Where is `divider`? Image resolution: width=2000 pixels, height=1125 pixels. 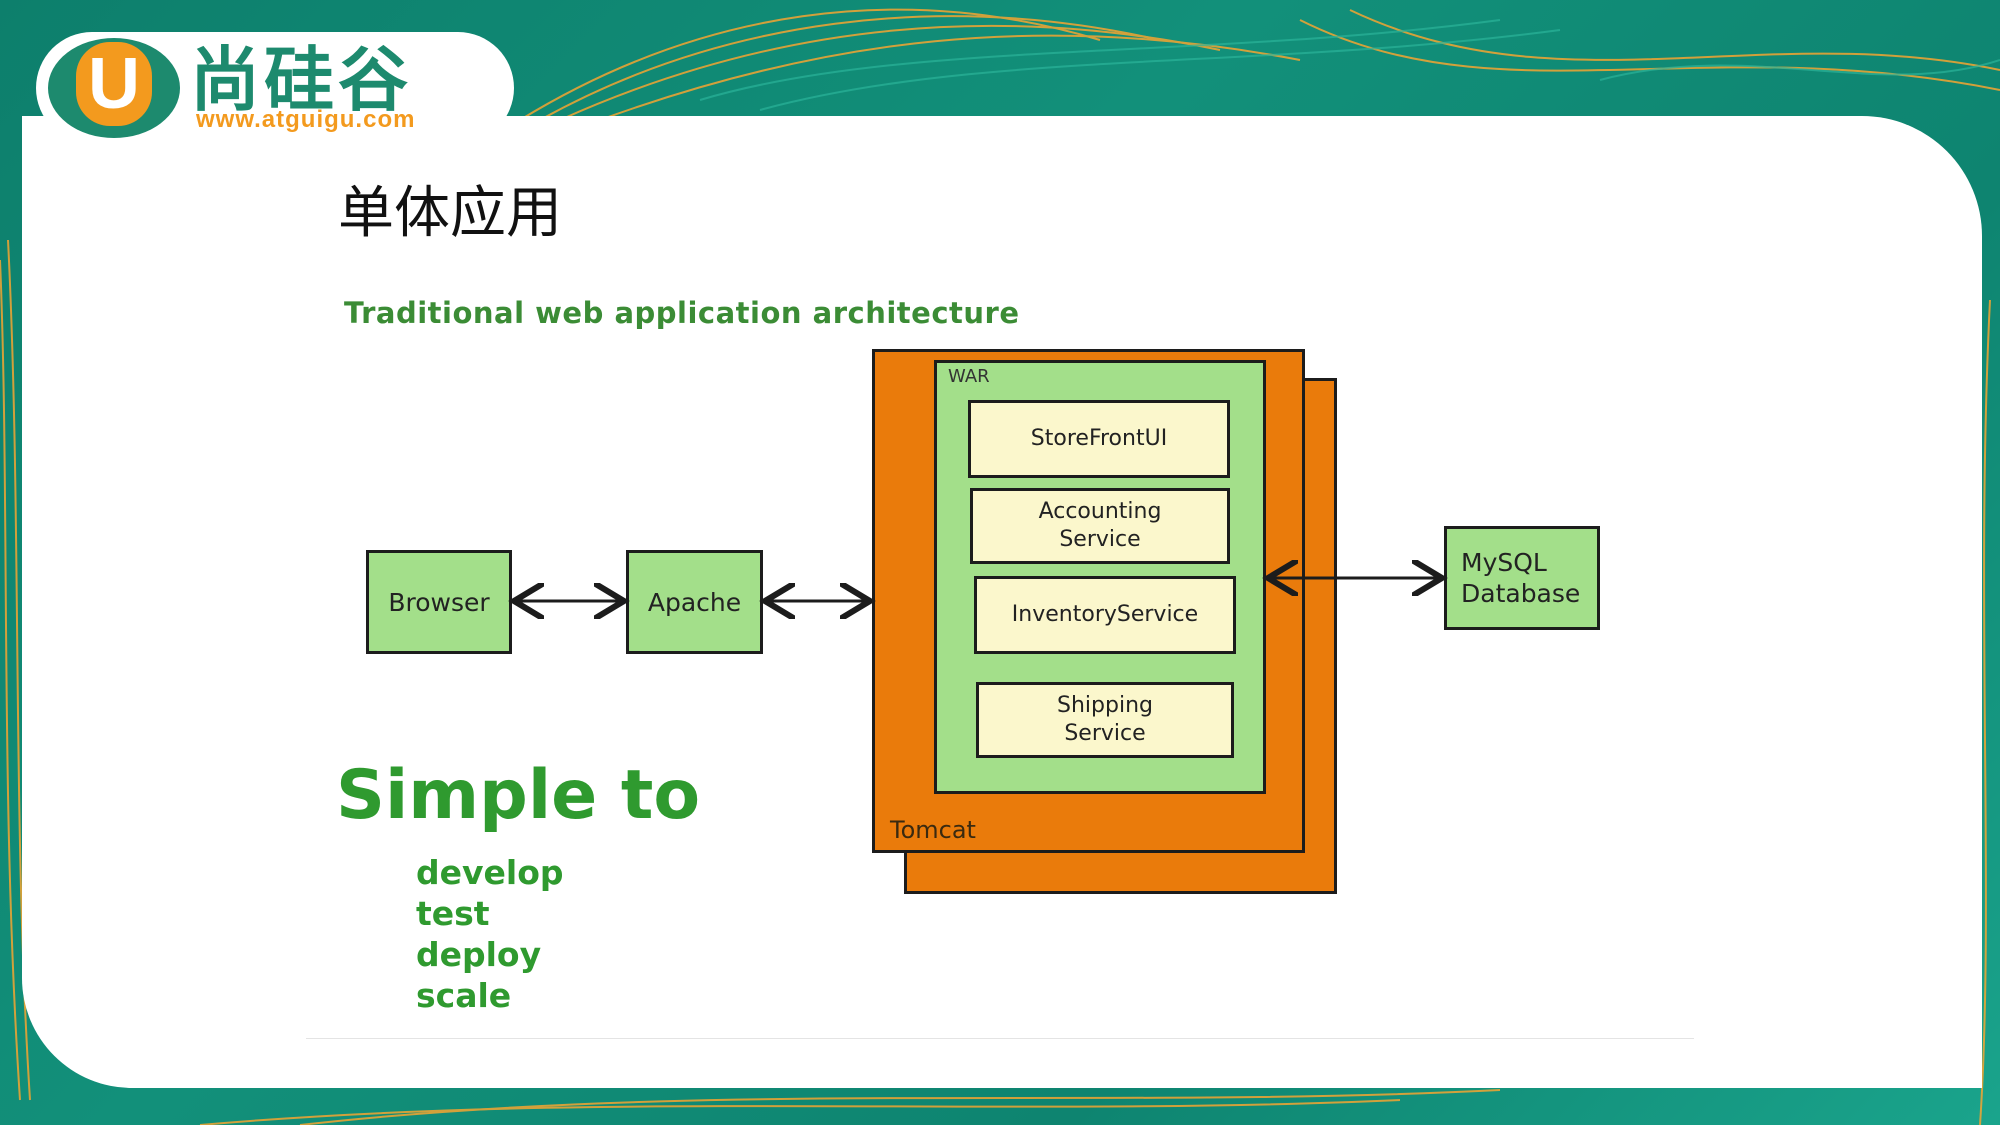
divider is located at coordinates (1000, 1038).